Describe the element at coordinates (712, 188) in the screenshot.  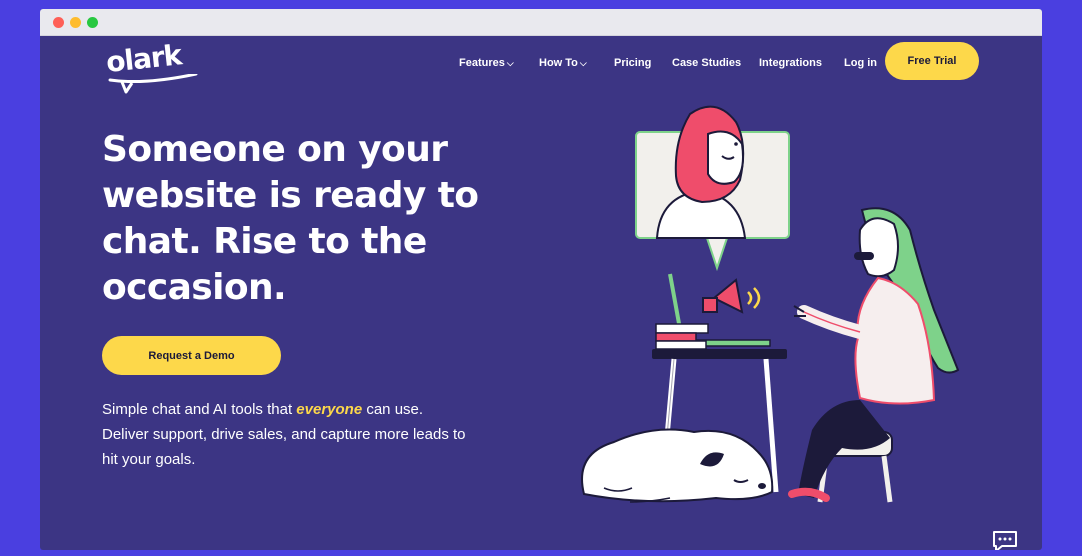
I see `video-call-bubble` at that location.